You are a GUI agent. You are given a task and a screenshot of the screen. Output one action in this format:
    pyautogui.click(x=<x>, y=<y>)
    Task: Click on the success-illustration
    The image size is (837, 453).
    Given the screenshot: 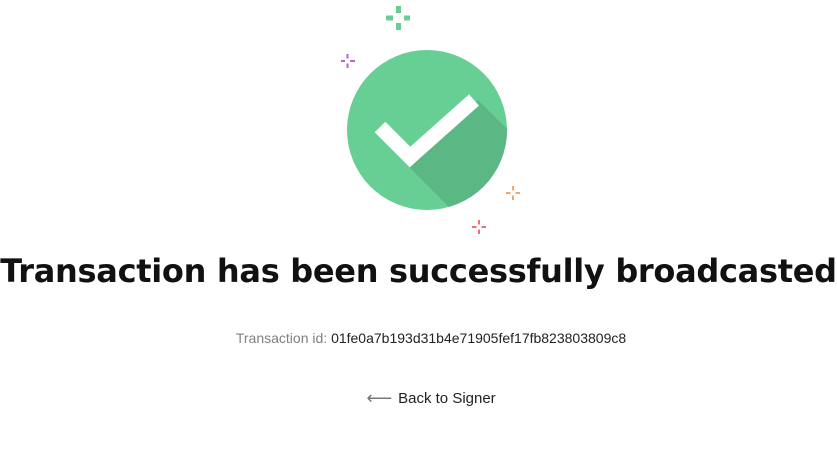 What is the action you would take?
    pyautogui.click(x=430, y=120)
    